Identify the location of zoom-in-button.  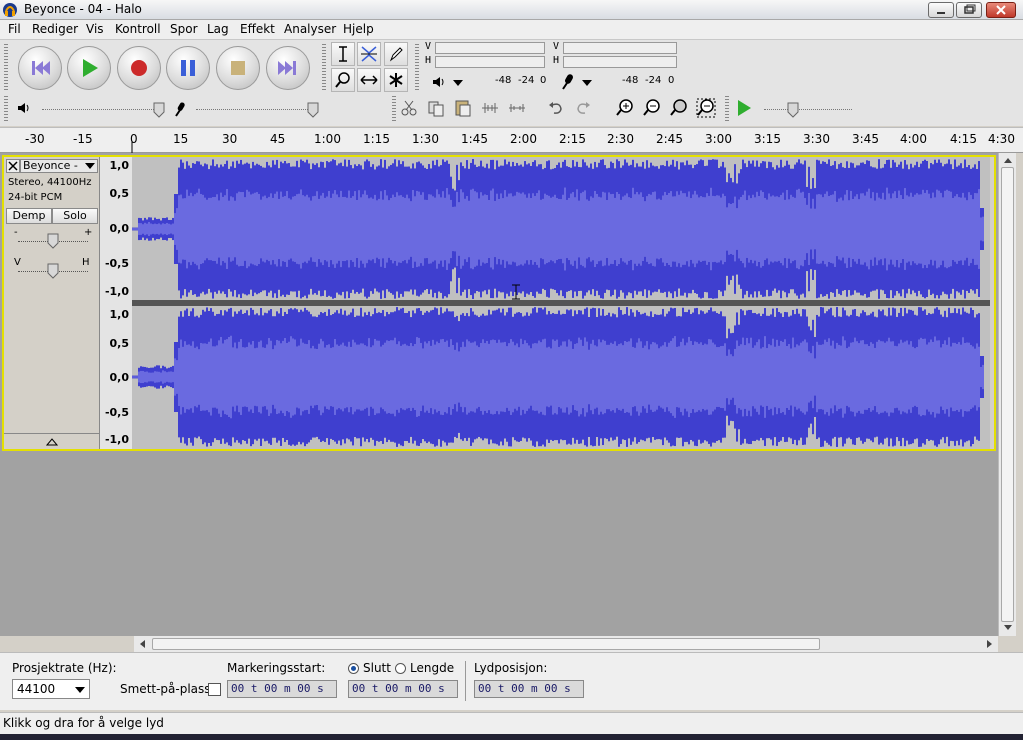
(626, 109).